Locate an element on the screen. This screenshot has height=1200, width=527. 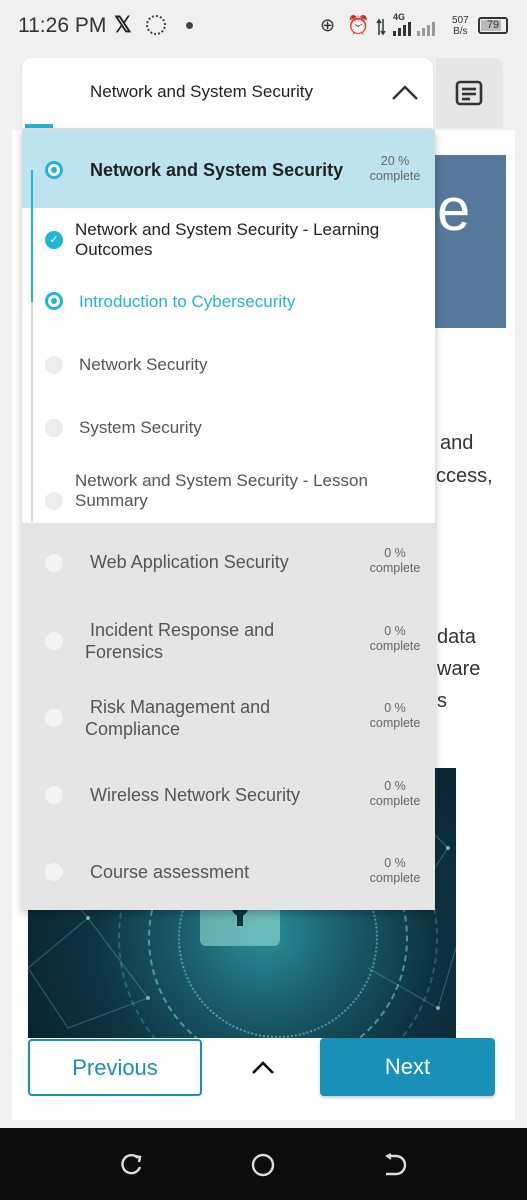
module-title: Risk Management and Compliance is located at coordinates (178, 718).